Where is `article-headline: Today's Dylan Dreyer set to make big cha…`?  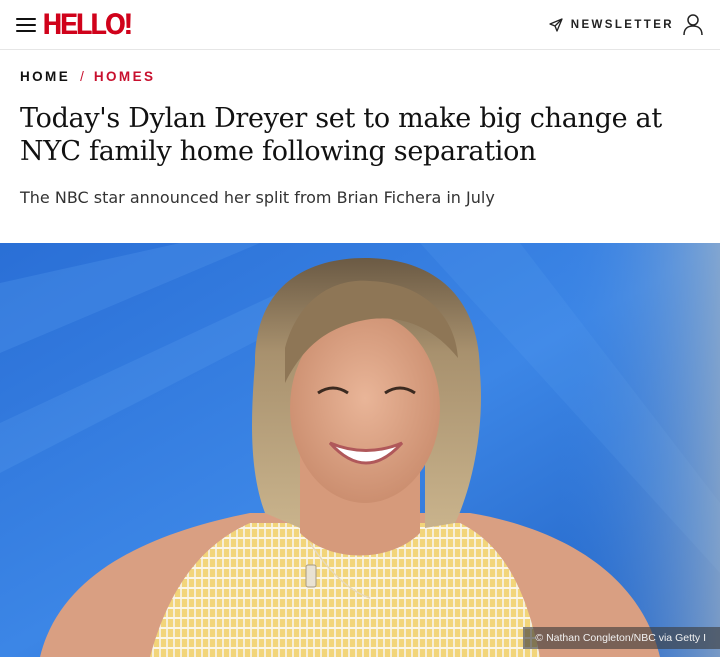 article-headline: Today's Dylan Dreyer set to make big cha… is located at coordinates (341, 135).